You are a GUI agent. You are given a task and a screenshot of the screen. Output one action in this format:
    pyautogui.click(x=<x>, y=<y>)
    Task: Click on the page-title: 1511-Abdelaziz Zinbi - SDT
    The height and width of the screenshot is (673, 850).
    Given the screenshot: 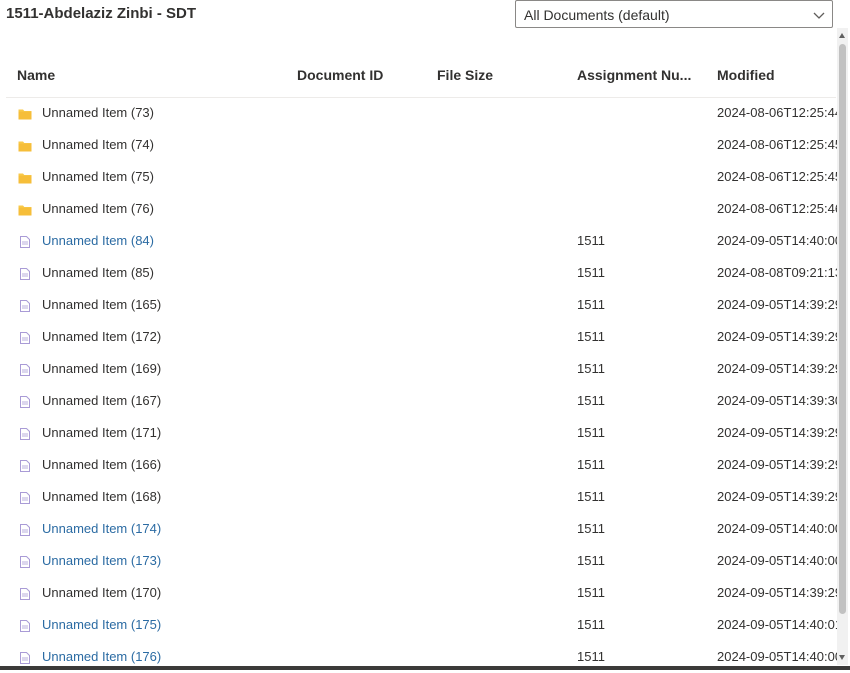 What is the action you would take?
    pyautogui.click(x=101, y=13)
    